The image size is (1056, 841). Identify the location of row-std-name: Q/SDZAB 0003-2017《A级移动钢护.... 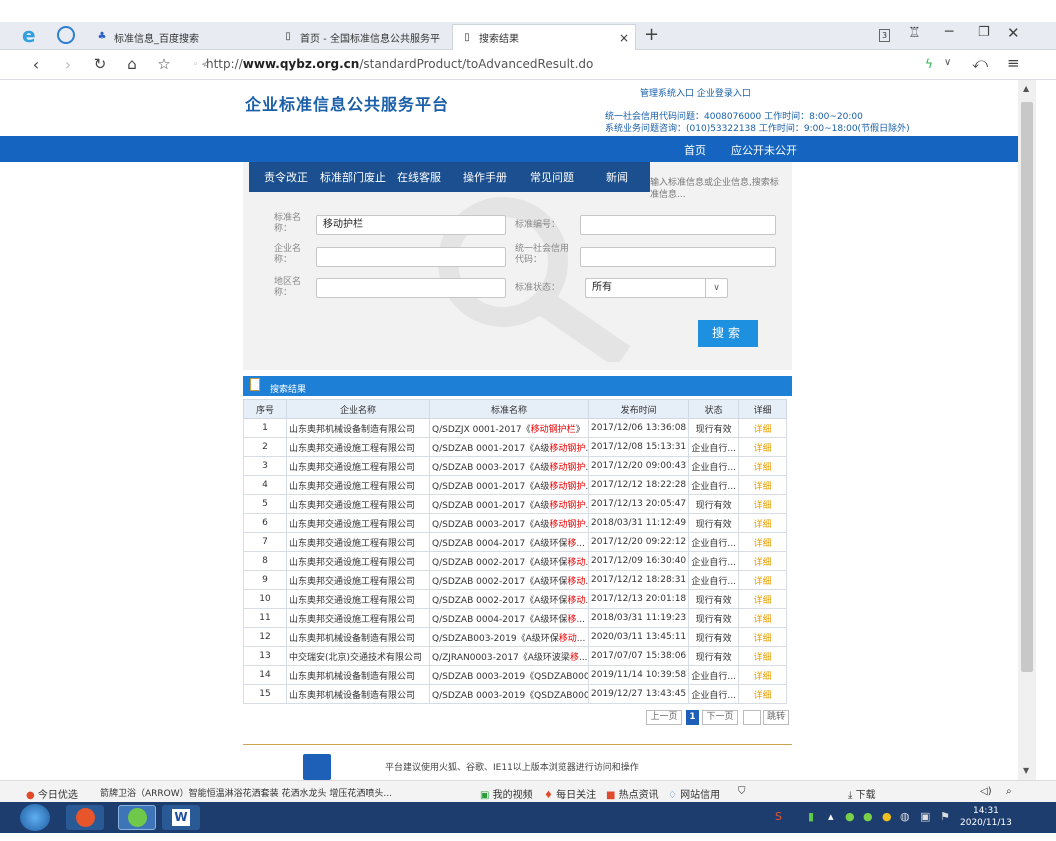
(509, 523).